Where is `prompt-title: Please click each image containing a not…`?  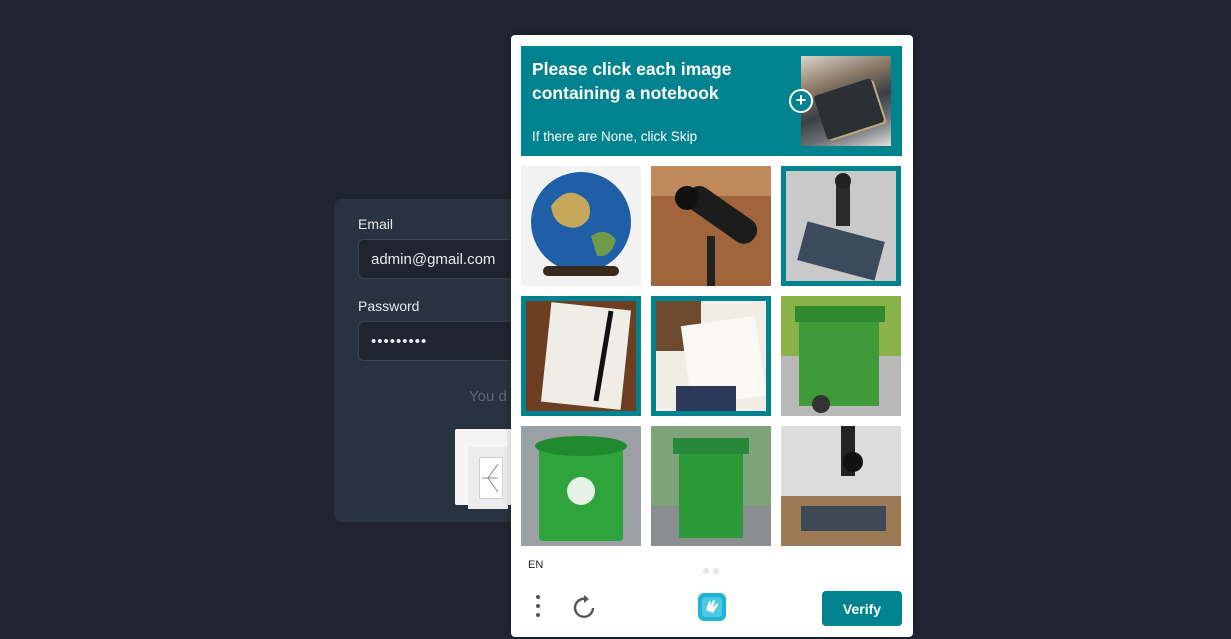
prompt-title: Please click each image containing a not… is located at coordinates (632, 81).